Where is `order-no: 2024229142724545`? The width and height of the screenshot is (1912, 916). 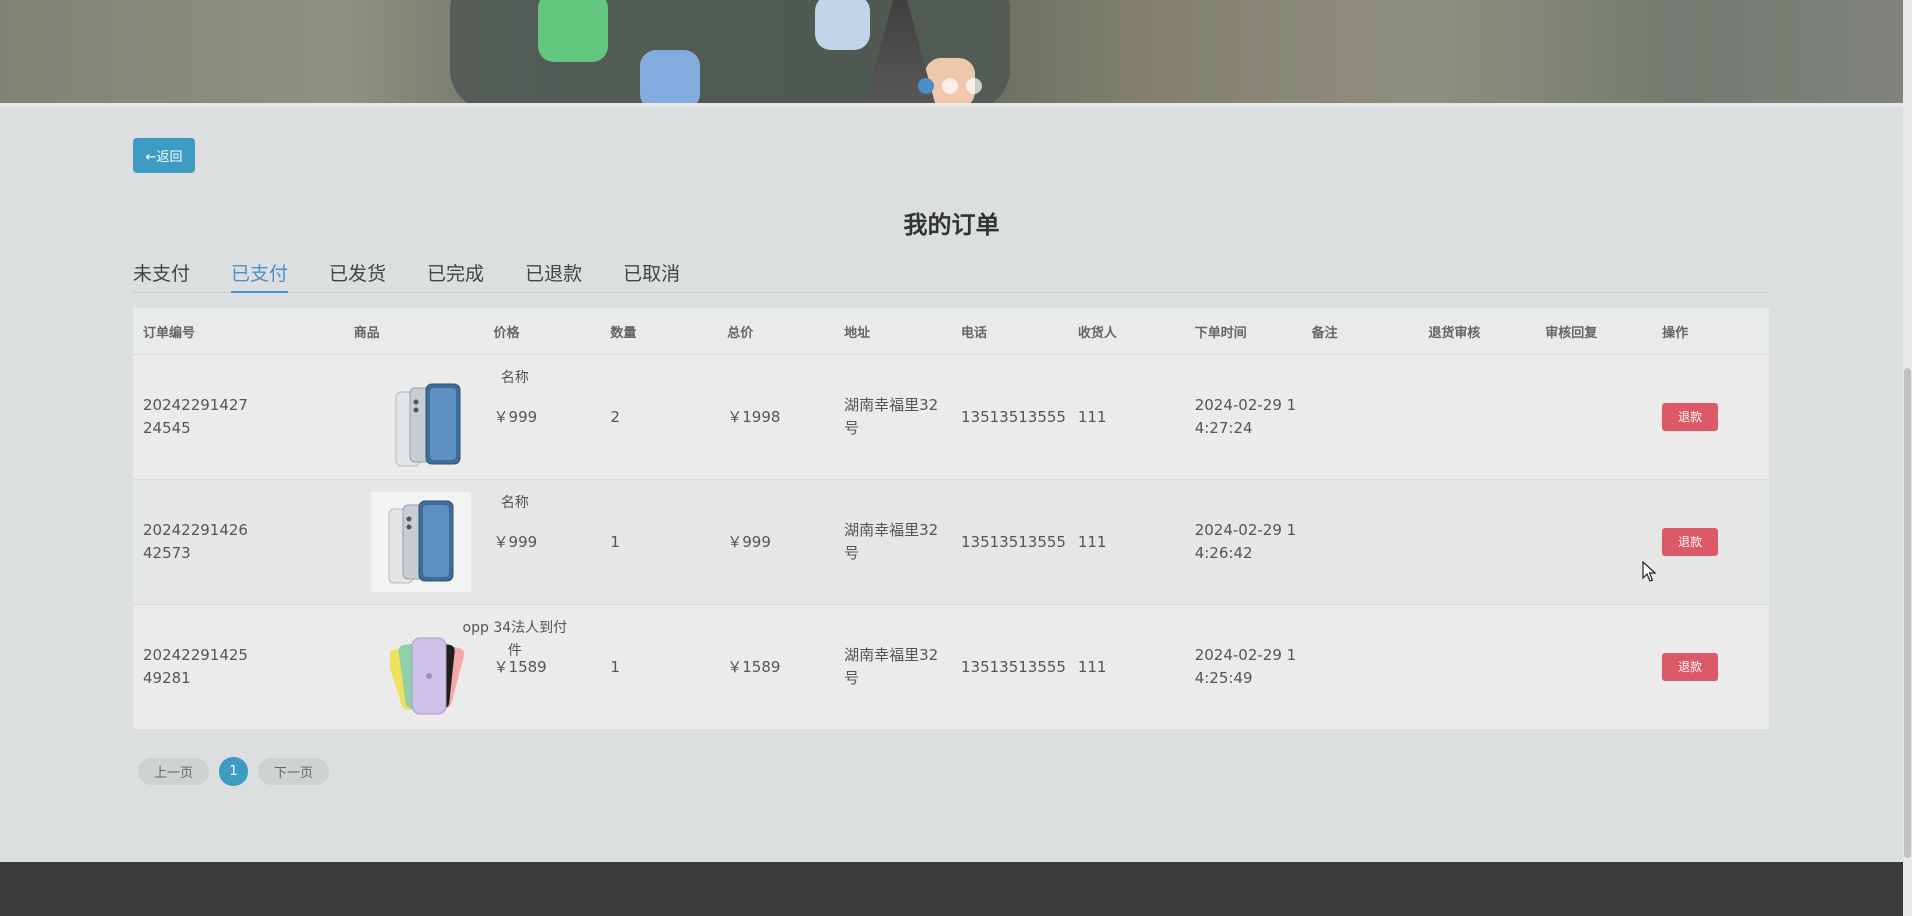 order-no: 2024229142724545 is located at coordinates (195, 416).